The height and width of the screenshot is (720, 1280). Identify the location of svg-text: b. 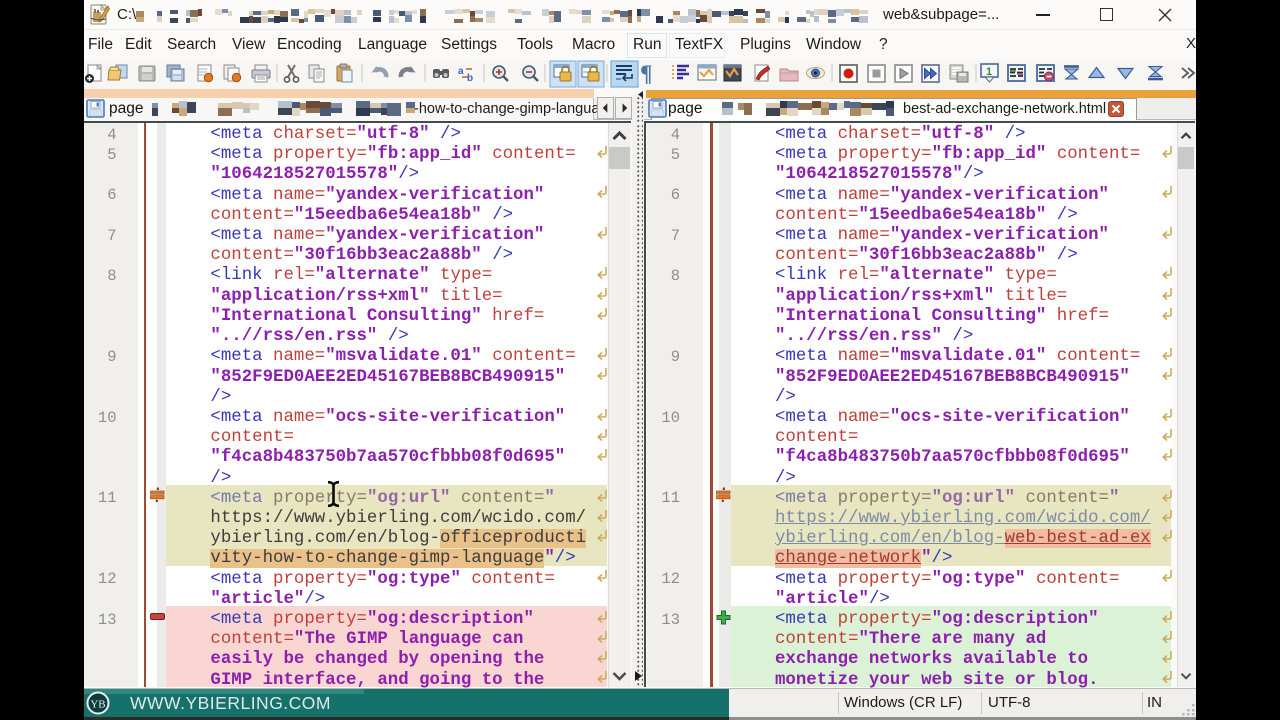
(470, 78).